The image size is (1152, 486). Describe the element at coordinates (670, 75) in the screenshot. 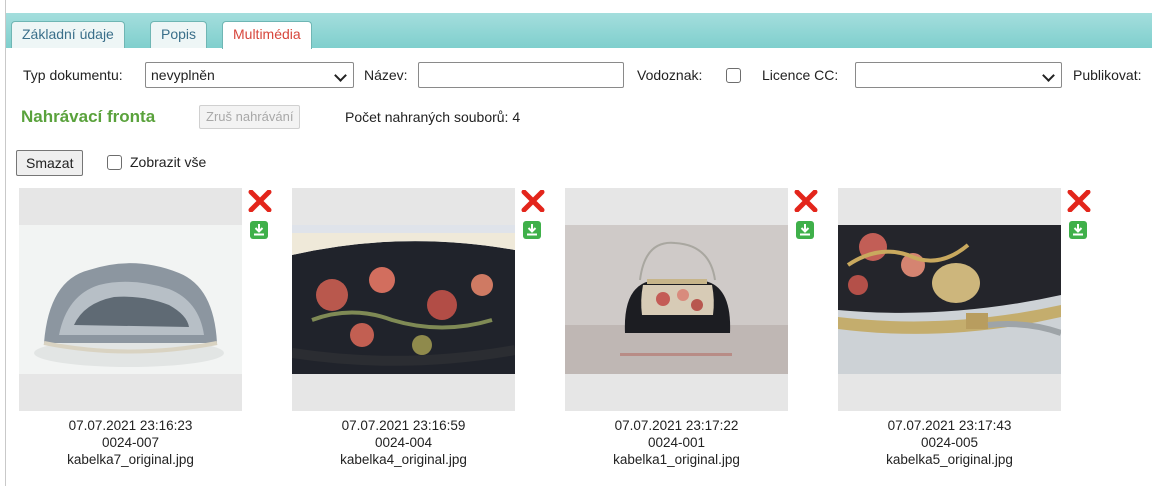

I see `watermark-label: Vodoznak:` at that location.